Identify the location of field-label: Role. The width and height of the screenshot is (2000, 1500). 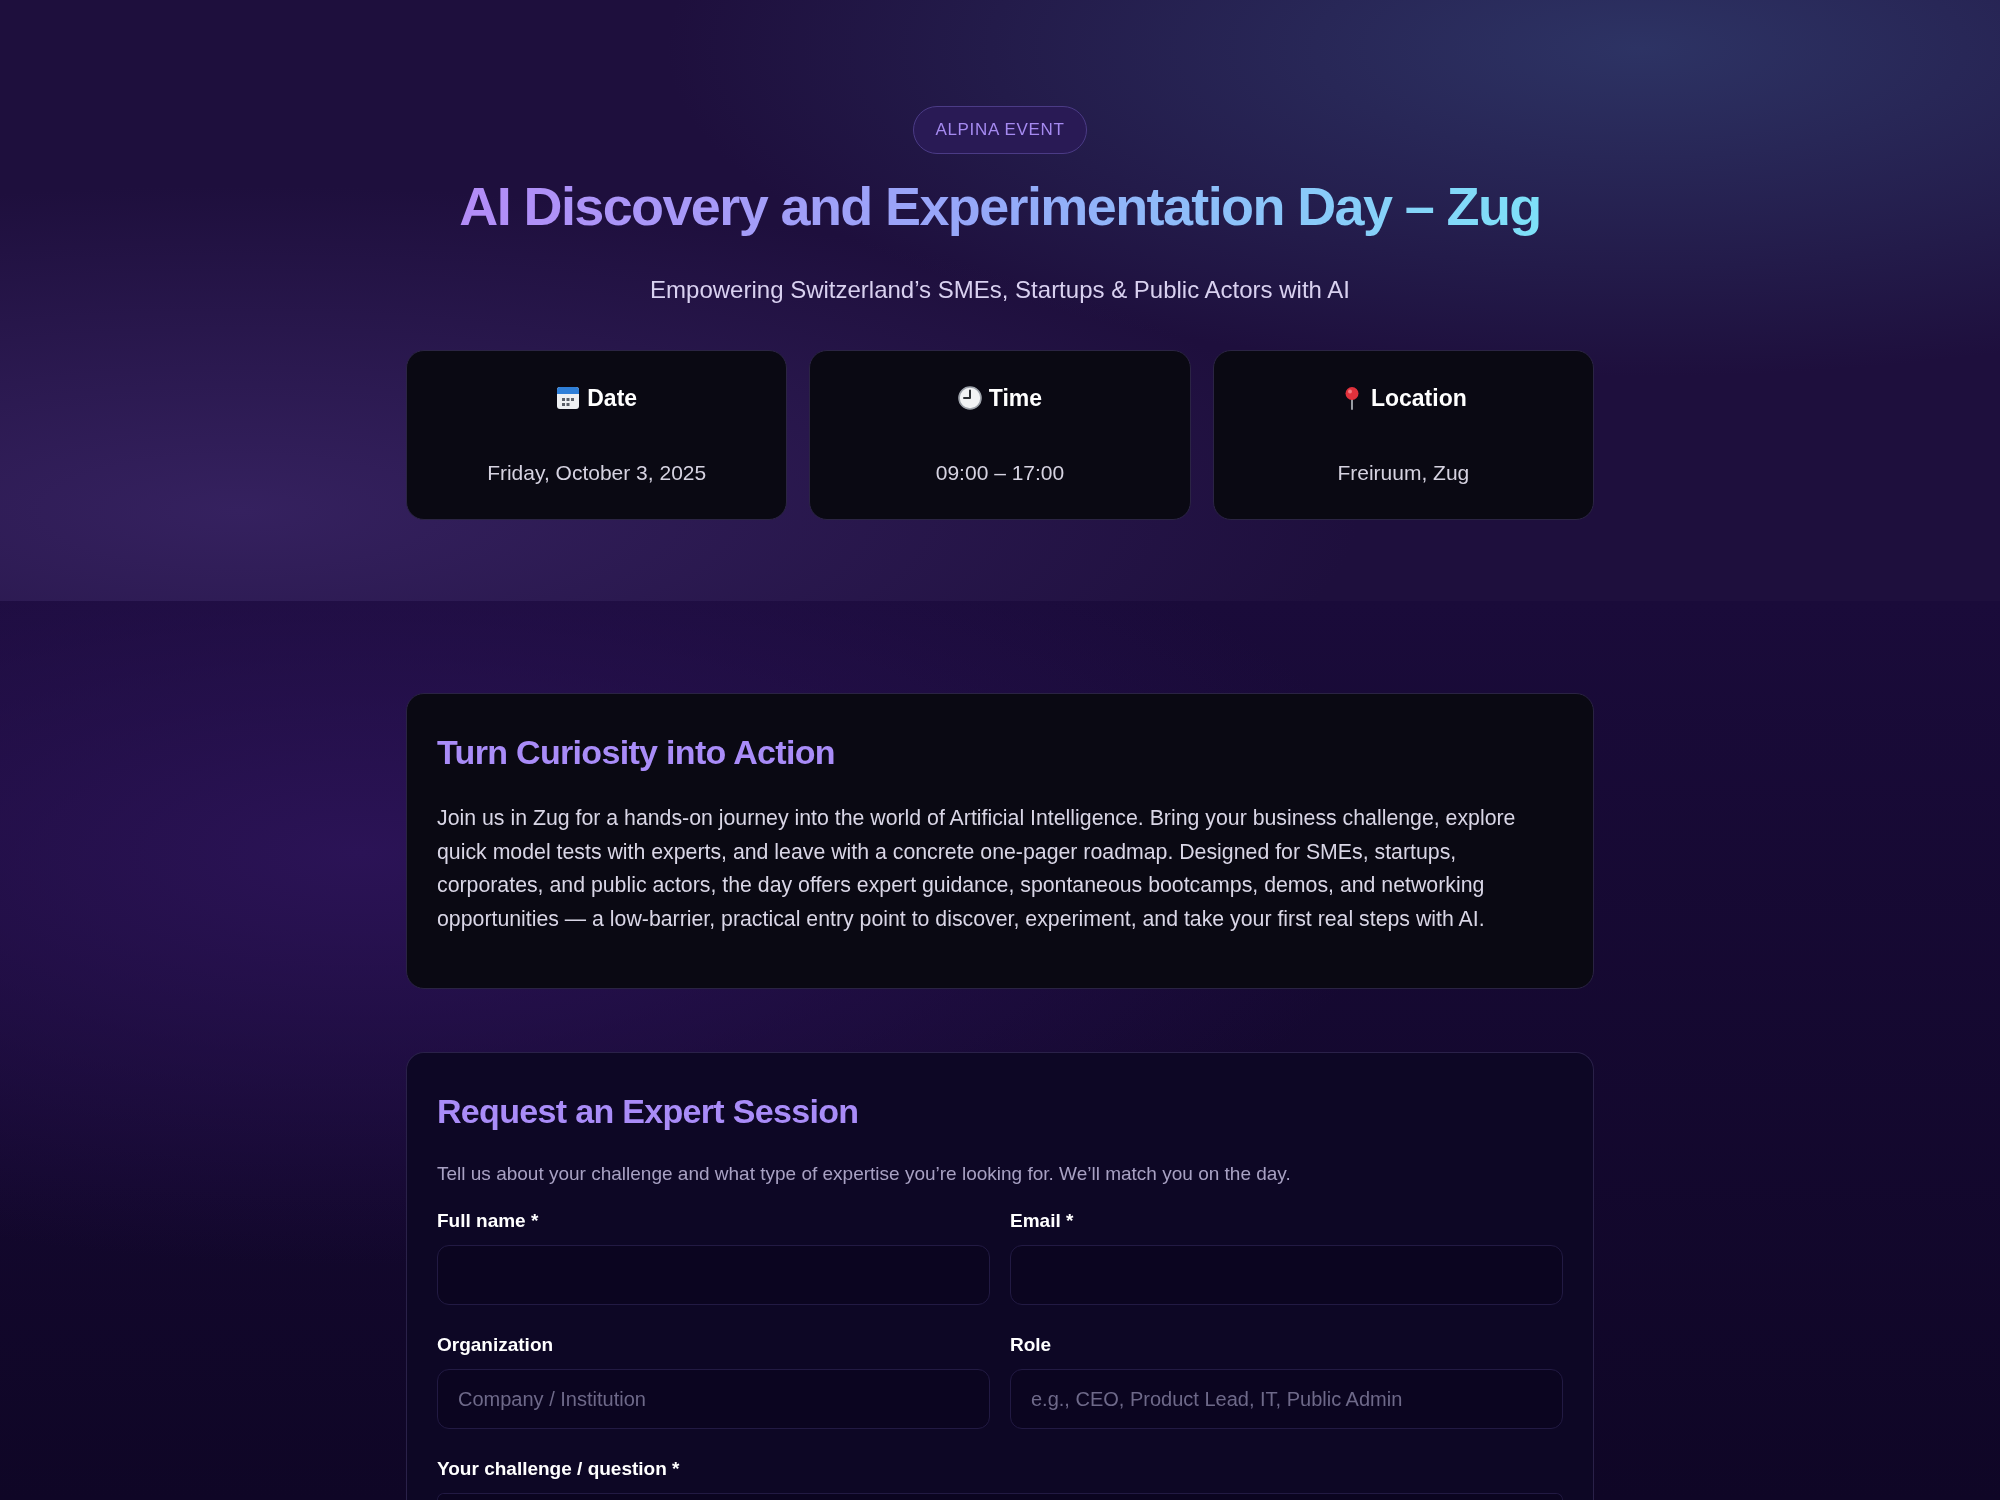
(1031, 1345).